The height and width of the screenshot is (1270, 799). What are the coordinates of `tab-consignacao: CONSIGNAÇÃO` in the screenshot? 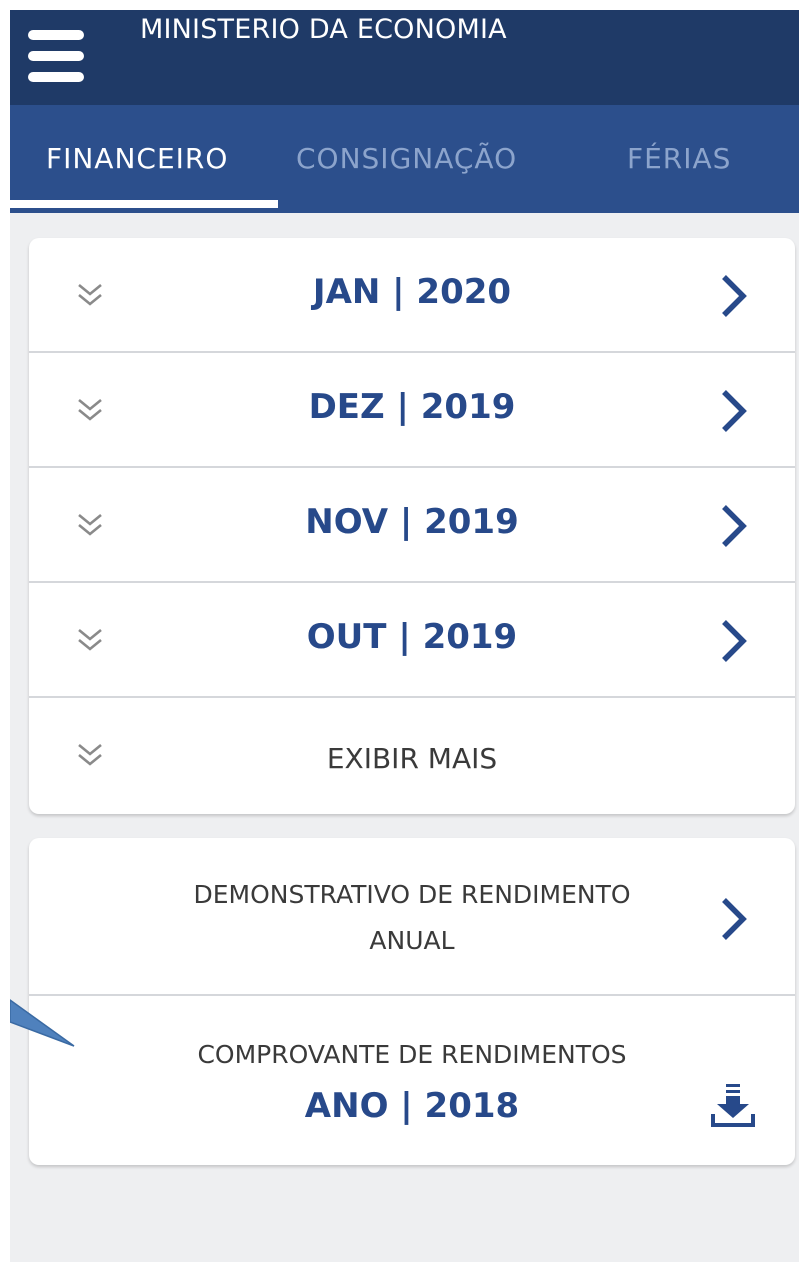 It's located at (406, 159).